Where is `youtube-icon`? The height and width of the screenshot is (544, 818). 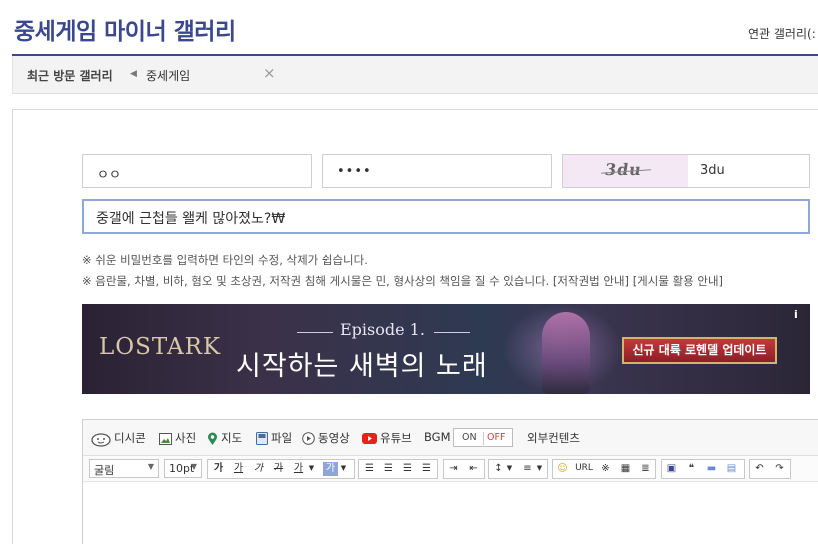
youtube-icon is located at coordinates (369, 438).